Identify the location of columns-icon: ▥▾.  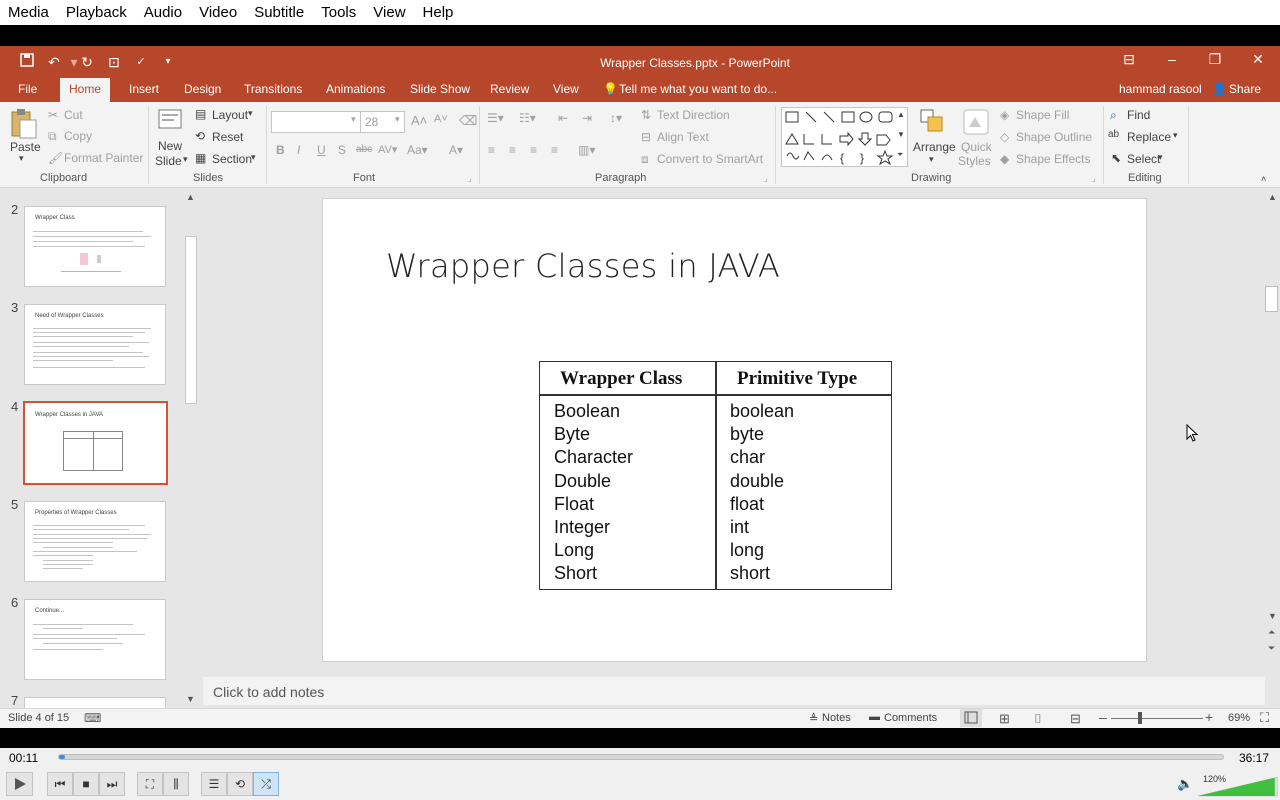
(586, 150).